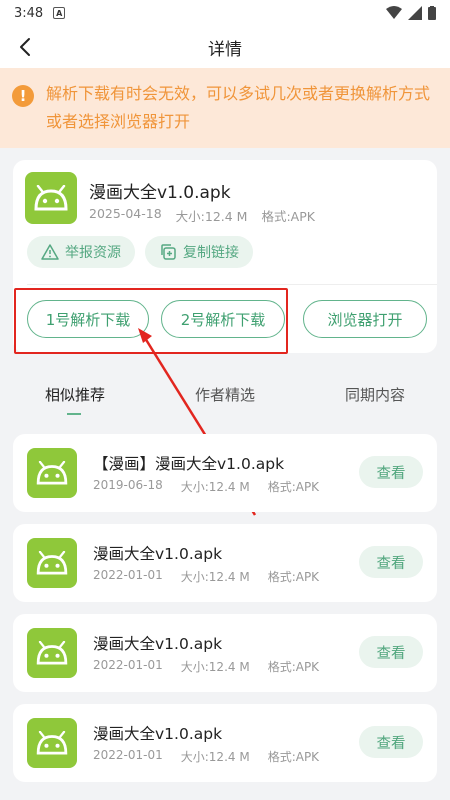 The image size is (450, 800). Describe the element at coordinates (189, 464) in the screenshot. I see `list-item-name: 【漫画】漫画大全v1.0.apk` at that location.